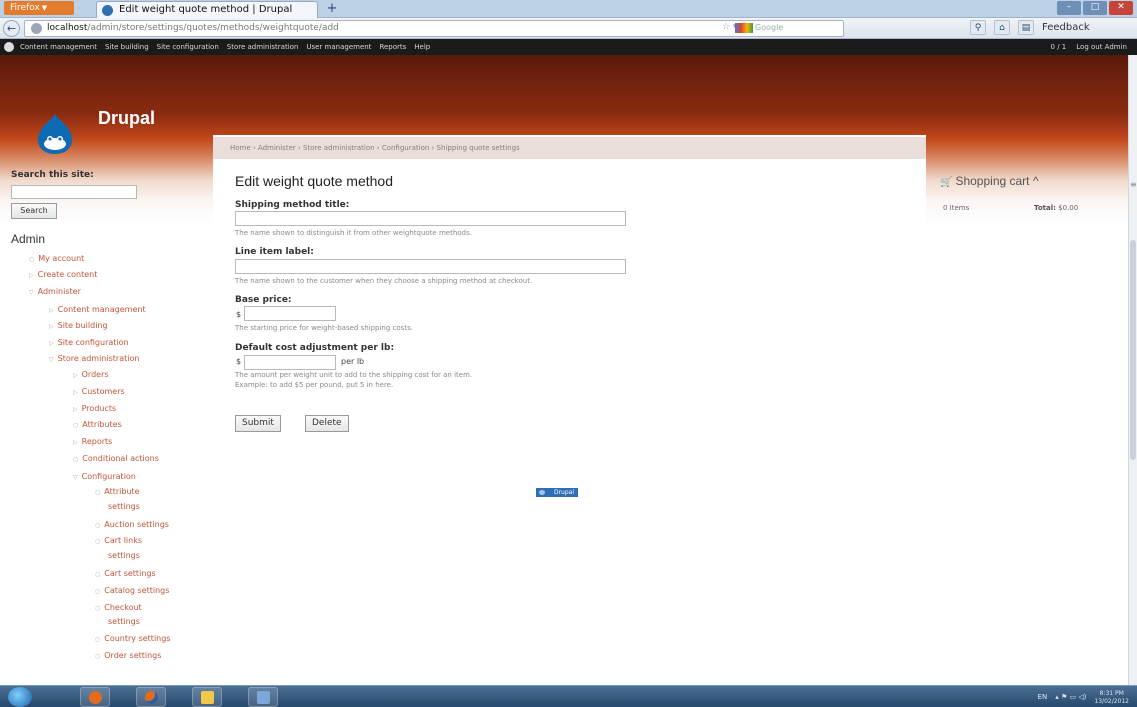 The width and height of the screenshot is (1137, 707). Describe the element at coordinates (74, 192) in the screenshot. I see `search-input` at that location.